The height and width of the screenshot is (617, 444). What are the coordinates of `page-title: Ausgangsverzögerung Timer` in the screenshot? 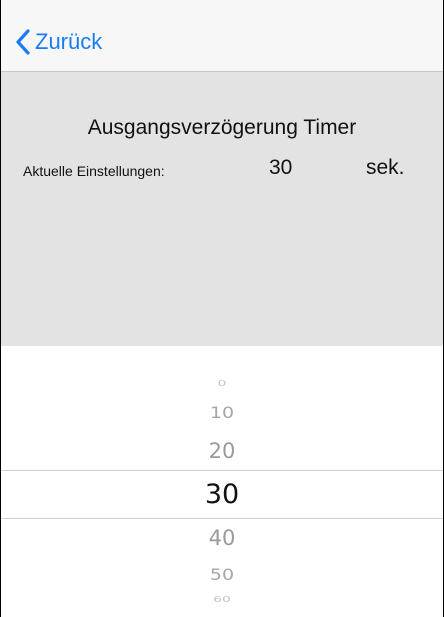 It's located at (222, 127).